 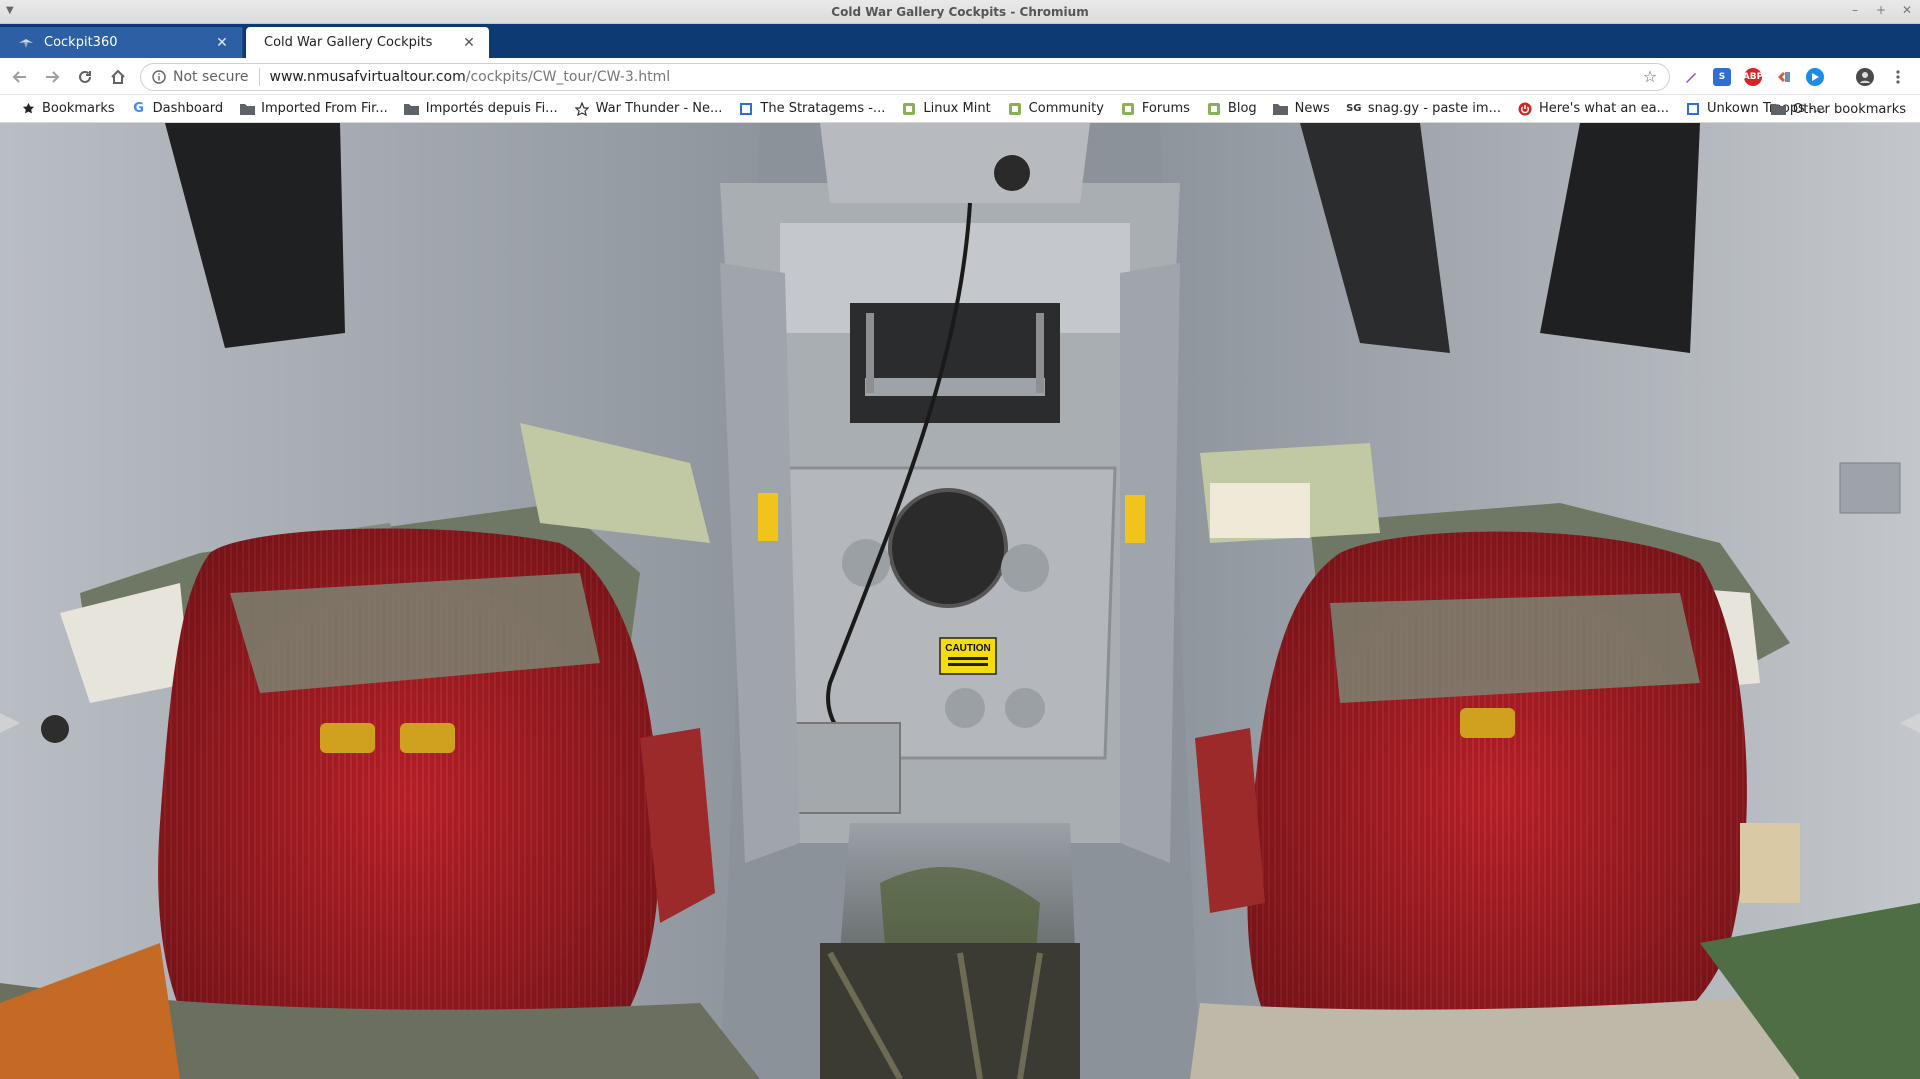 I want to click on bookmark-linux-mint: Linux Mint, so click(x=945, y=109).